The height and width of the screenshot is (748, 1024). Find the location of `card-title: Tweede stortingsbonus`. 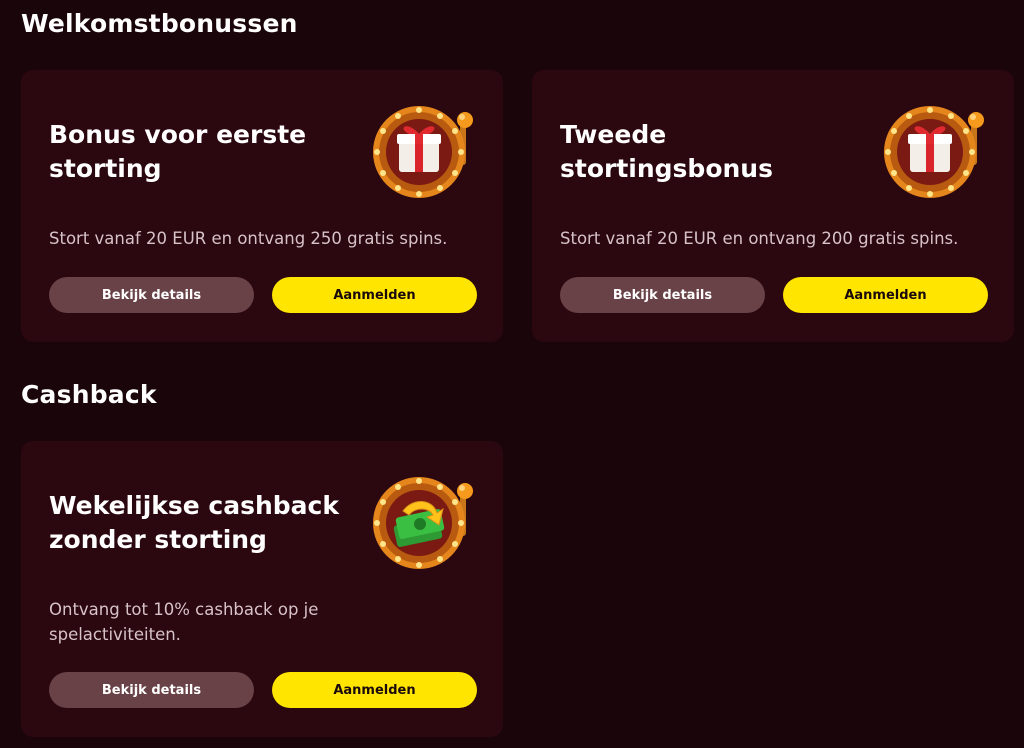

card-title: Tweede stortingsbonus is located at coordinates (666, 151).